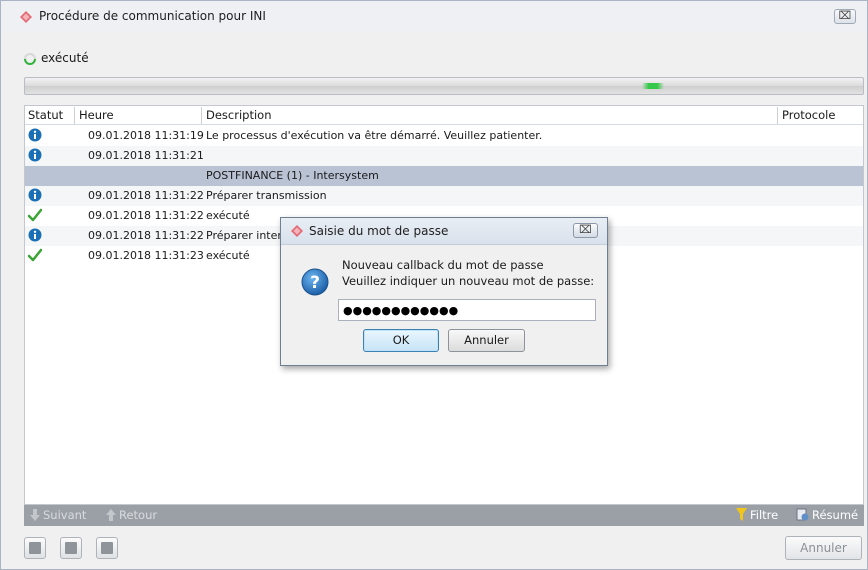 This screenshot has width=868, height=570. I want to click on filter-button: Filtre, so click(757, 515).